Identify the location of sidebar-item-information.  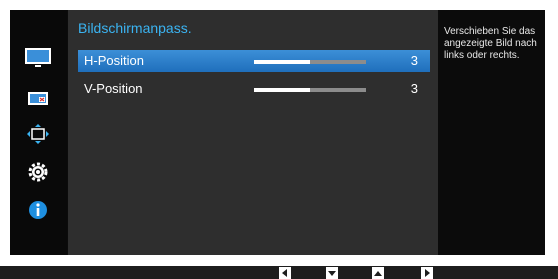
(38, 209).